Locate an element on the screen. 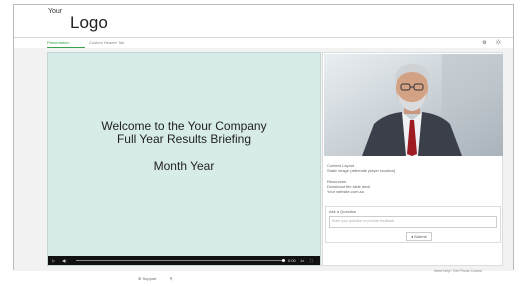 This screenshot has width=520, height=286. play-icon: ▷ is located at coordinates (53, 260).